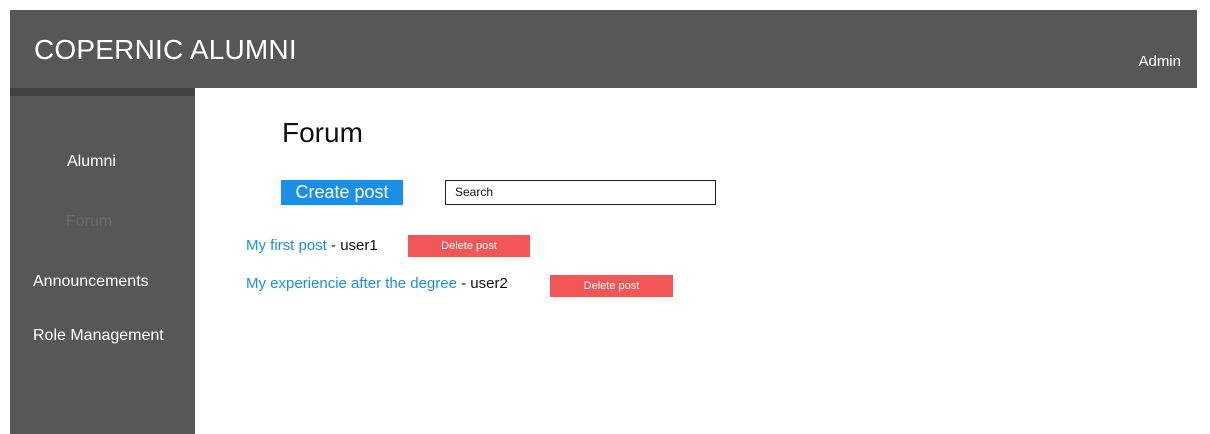 This screenshot has height=434, width=1210. I want to click on list-item: My experiencie after the degree - user2, so click(377, 283).